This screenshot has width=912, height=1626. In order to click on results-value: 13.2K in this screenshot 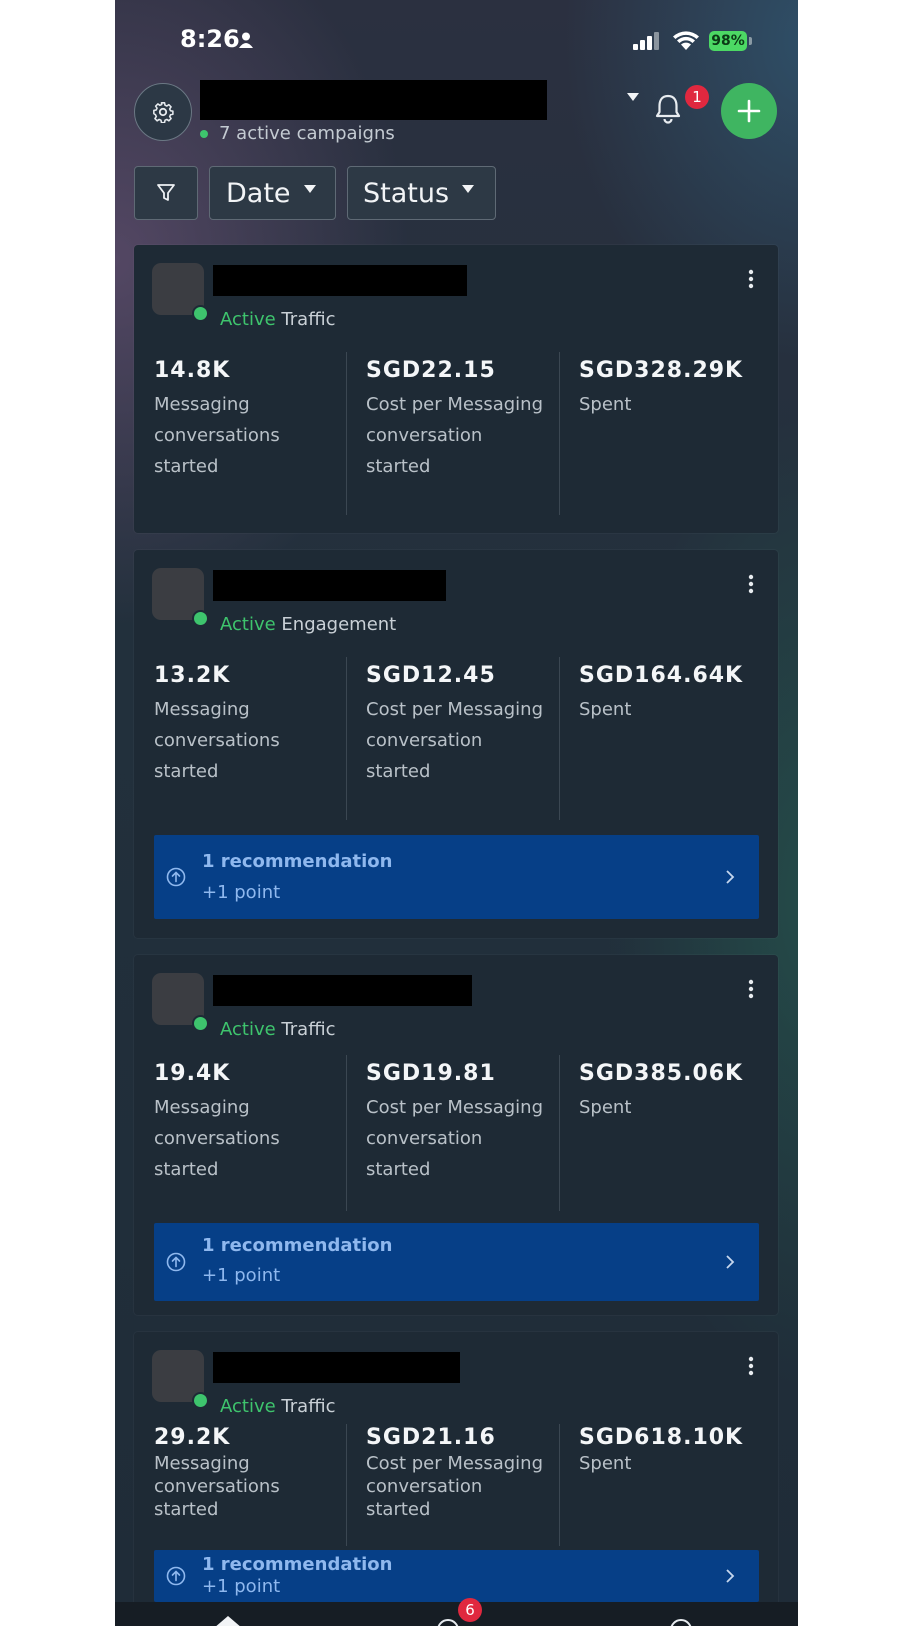, I will do `click(192, 675)`.